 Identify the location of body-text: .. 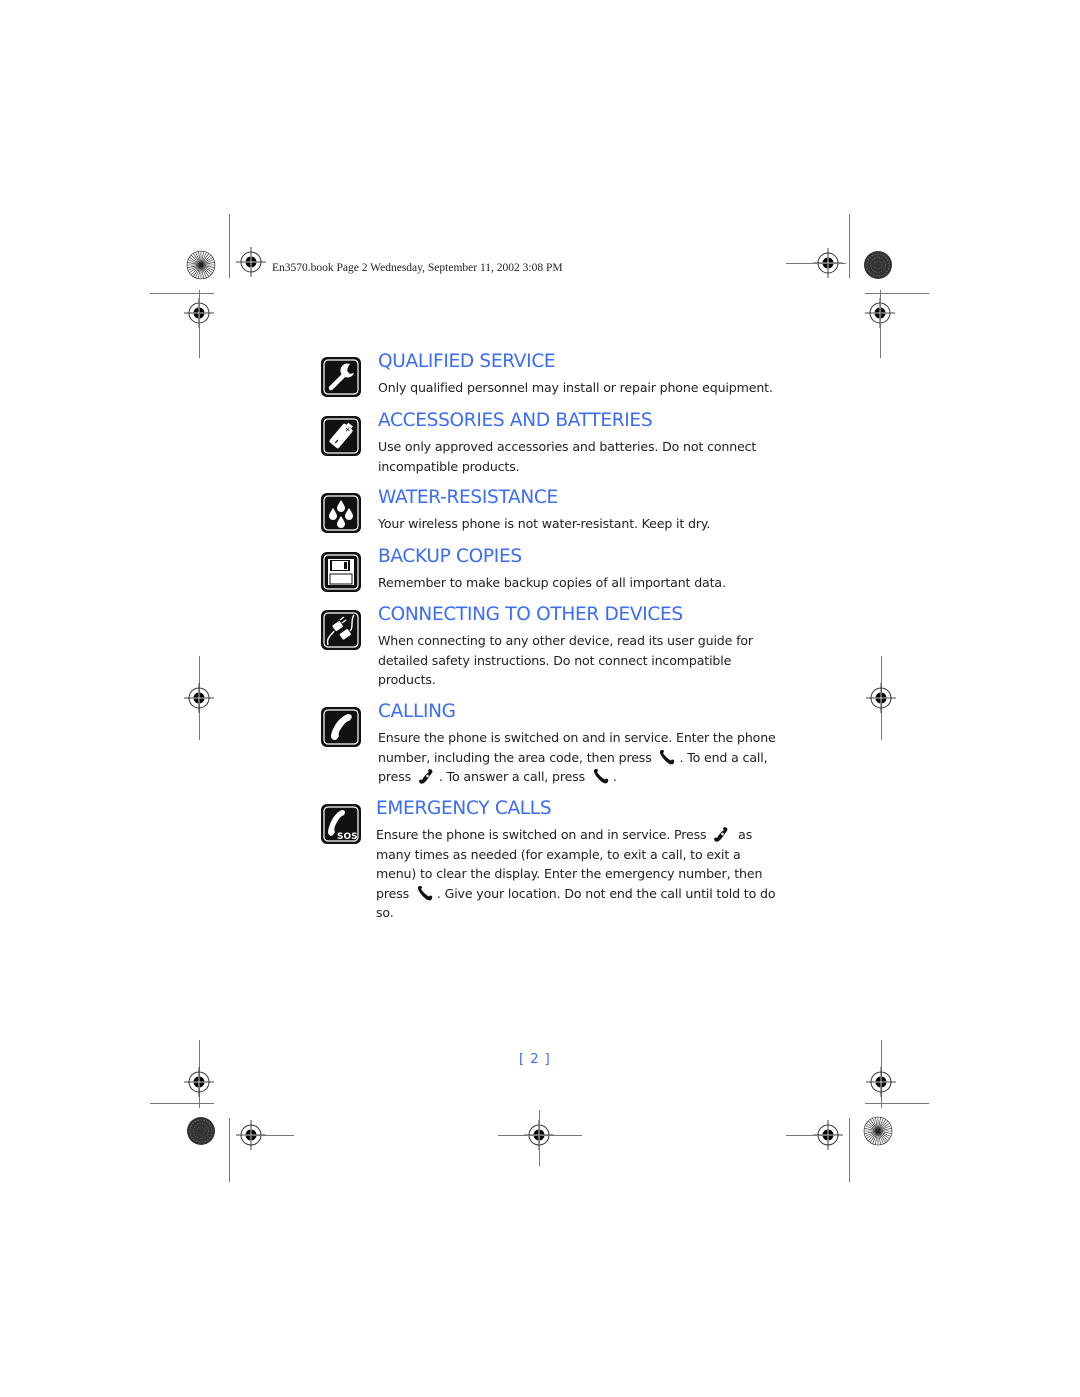
(614, 776).